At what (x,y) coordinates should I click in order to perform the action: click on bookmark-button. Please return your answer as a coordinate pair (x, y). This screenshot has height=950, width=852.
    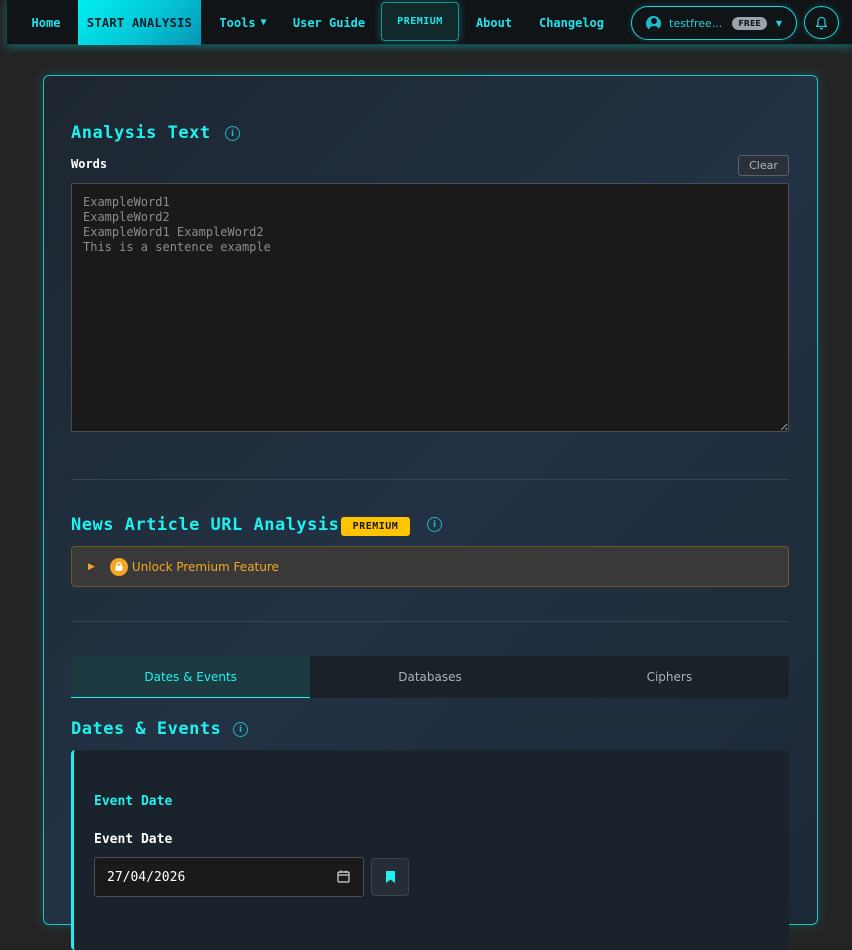
    Looking at the image, I should click on (390, 877).